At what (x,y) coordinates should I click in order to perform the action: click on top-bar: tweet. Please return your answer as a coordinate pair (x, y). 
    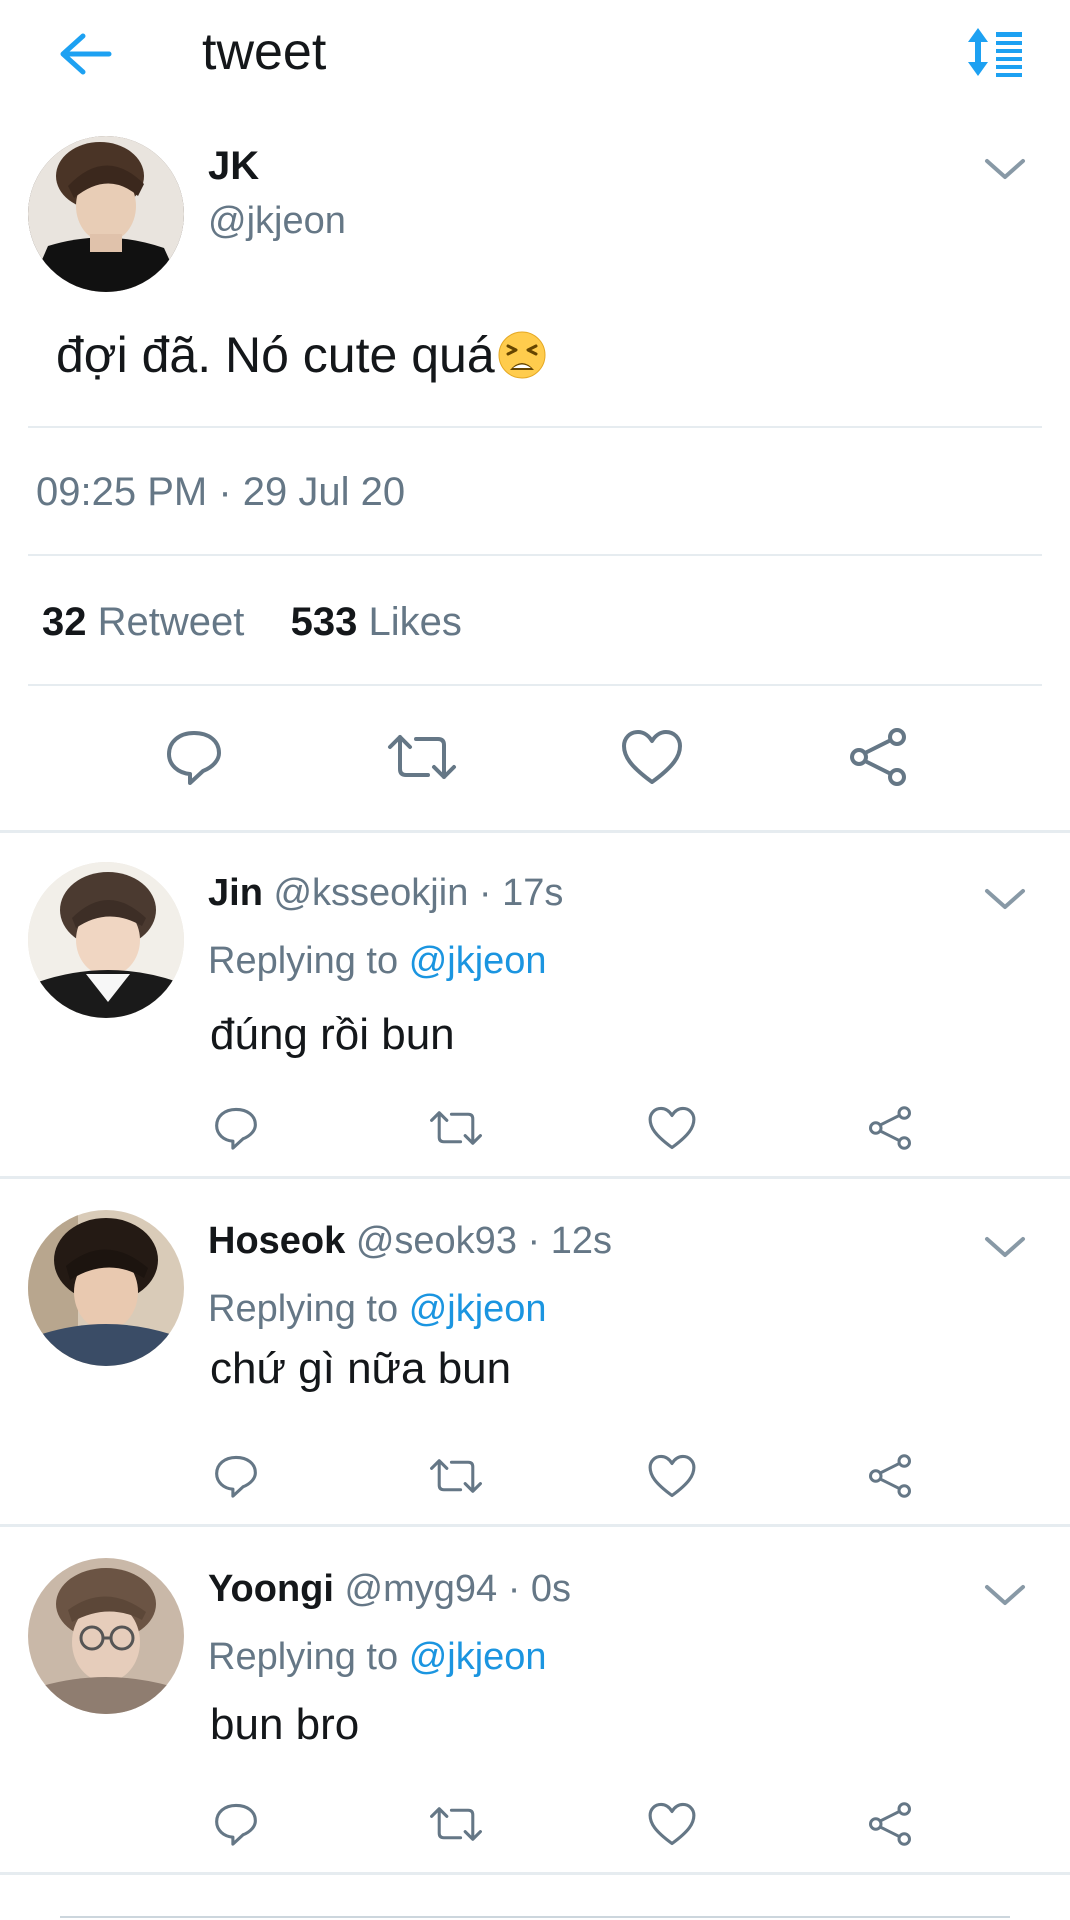
    Looking at the image, I should click on (535, 55).